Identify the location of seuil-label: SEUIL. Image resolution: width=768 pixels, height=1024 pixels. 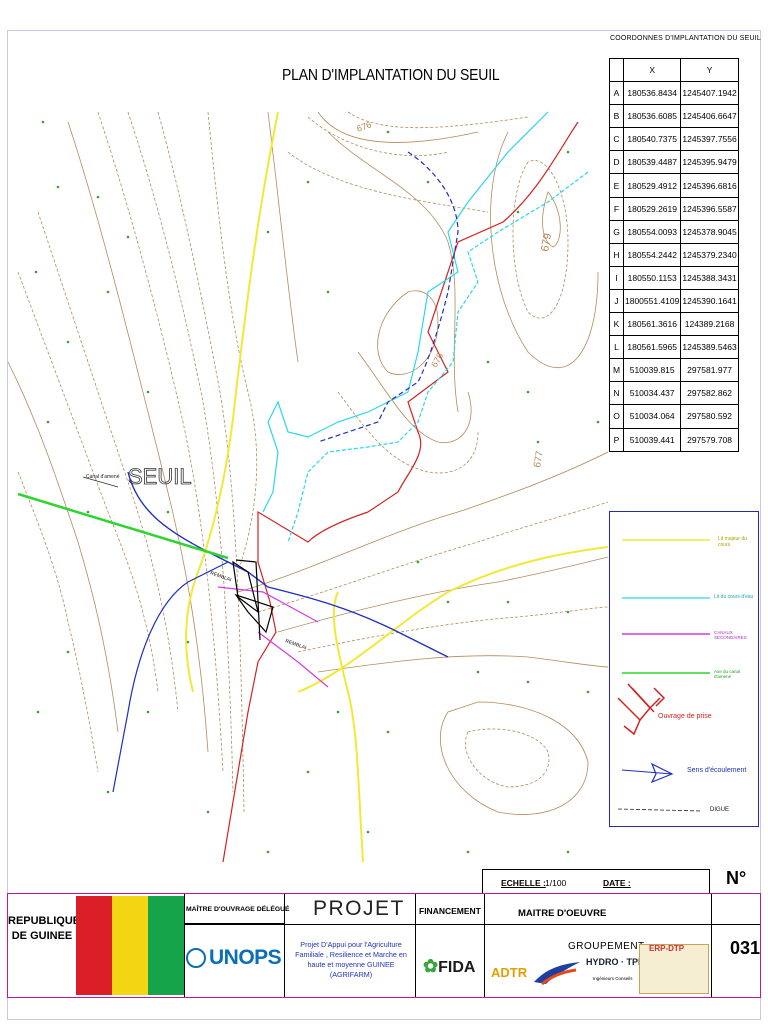
(160, 476).